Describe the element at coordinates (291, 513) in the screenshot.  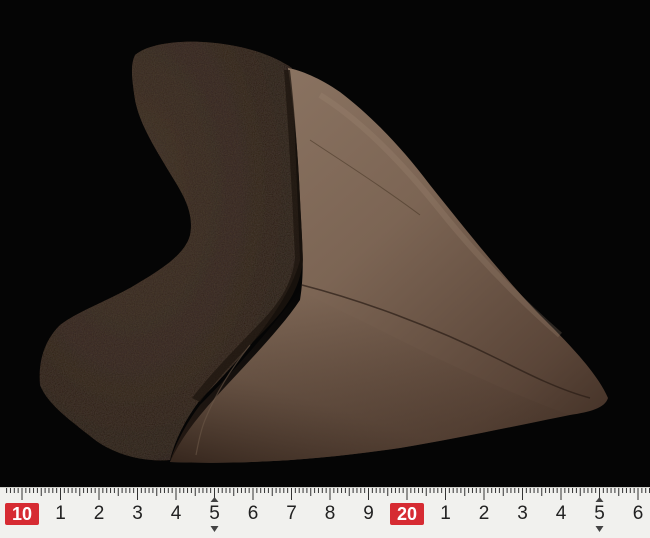
I see `ruler-number: 7` at that location.